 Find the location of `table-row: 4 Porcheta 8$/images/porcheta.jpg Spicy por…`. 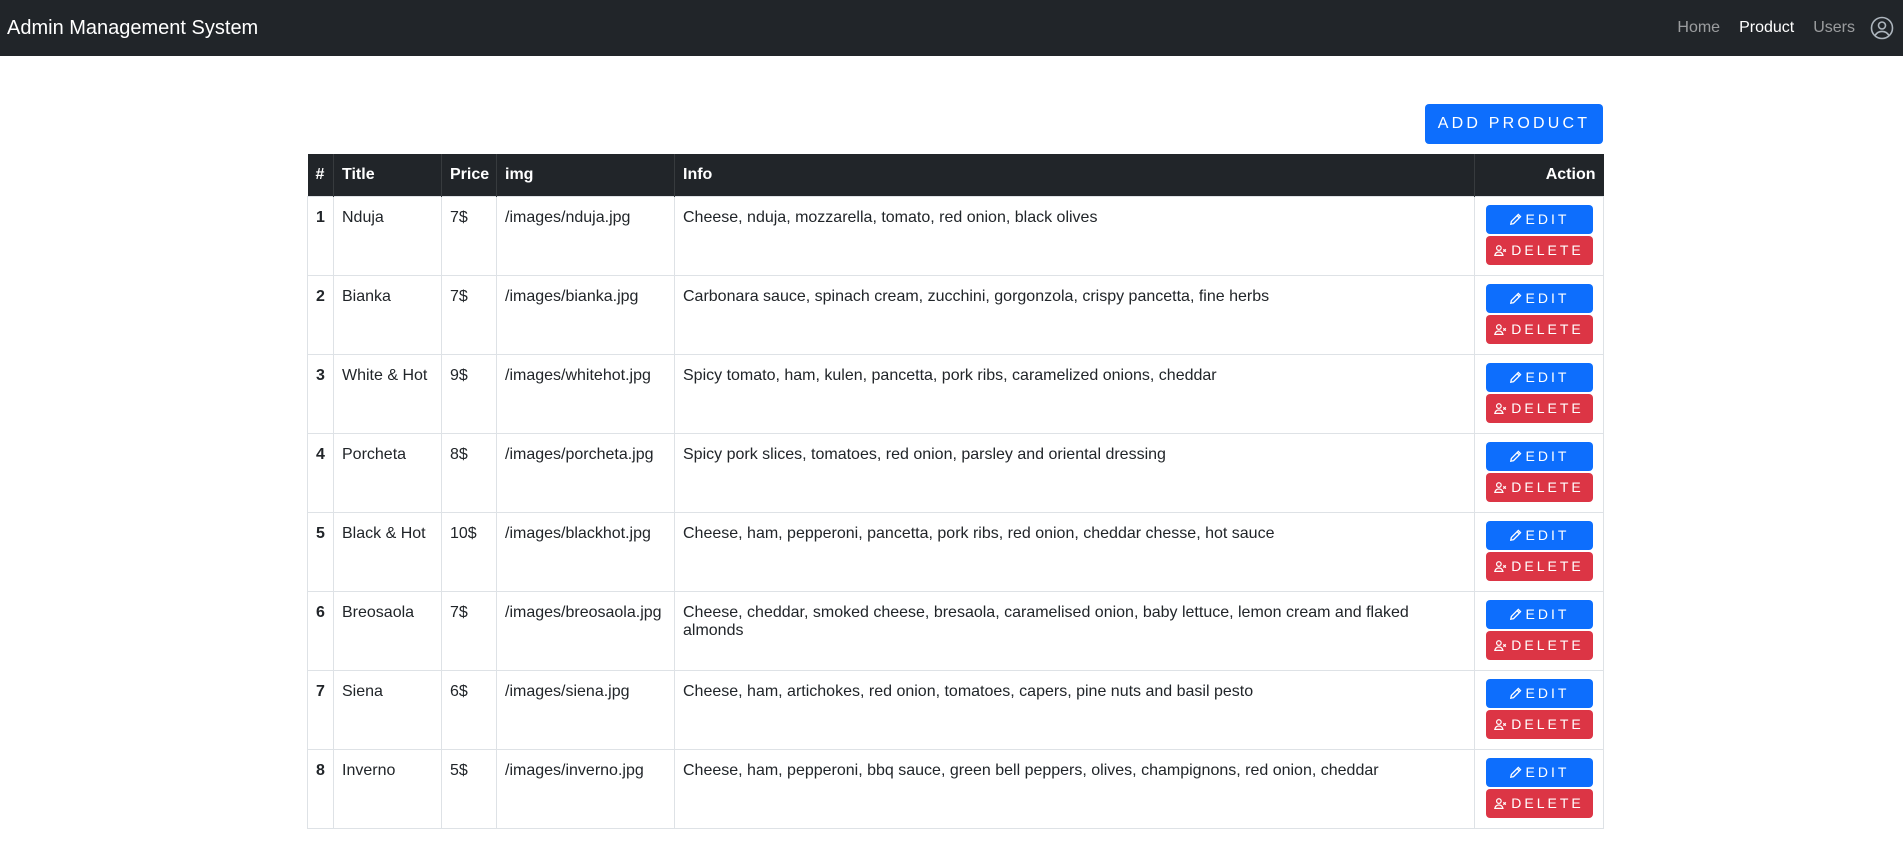

table-row: 4 Porcheta 8$/images/porcheta.jpg Spicy por… is located at coordinates (955, 472).